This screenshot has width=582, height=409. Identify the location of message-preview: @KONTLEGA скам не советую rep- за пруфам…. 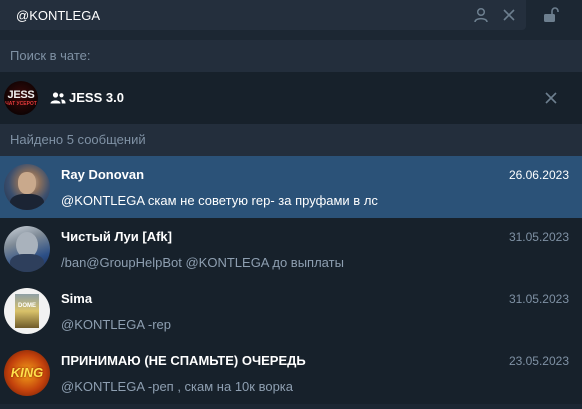
(219, 200).